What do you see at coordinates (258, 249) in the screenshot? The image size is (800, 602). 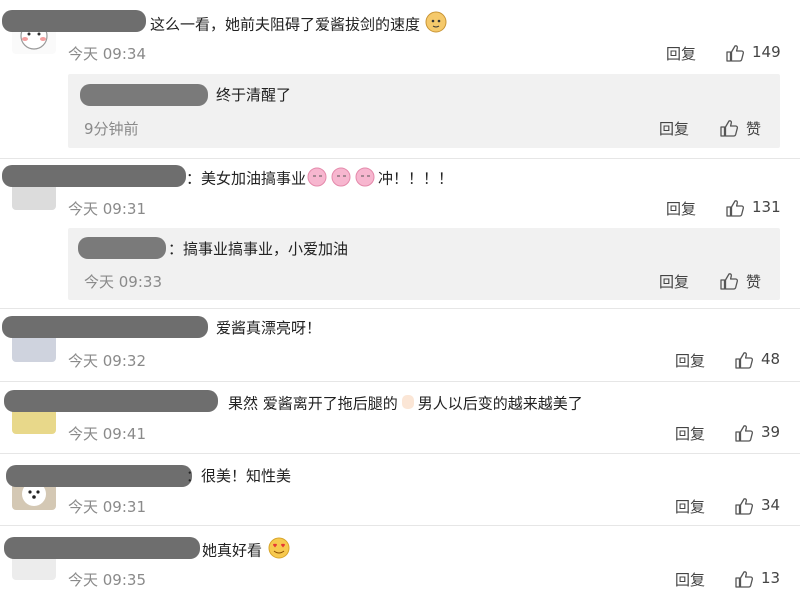 I see `subreply-text: ：搞事业搞事业，小爱加油` at bounding box center [258, 249].